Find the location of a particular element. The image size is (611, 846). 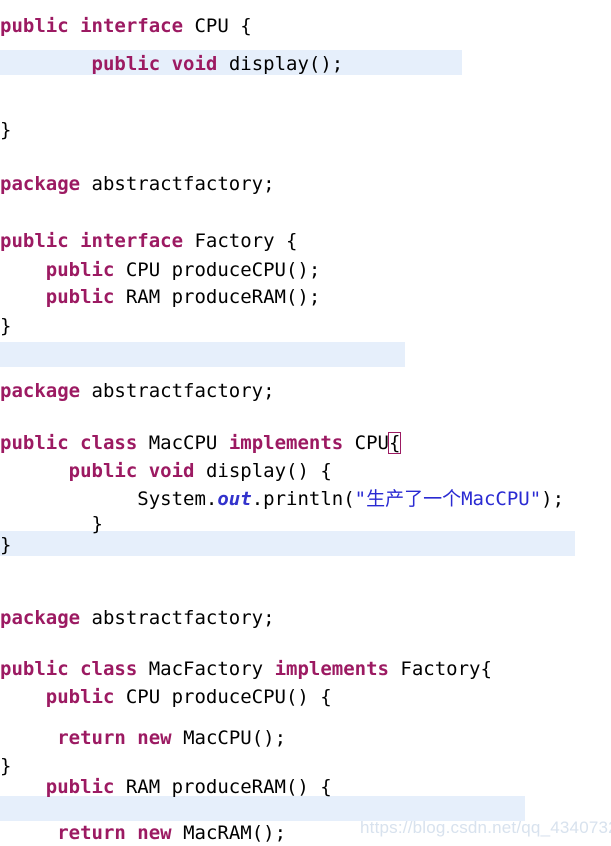

code-token: MacRAM(); is located at coordinates (229, 833).